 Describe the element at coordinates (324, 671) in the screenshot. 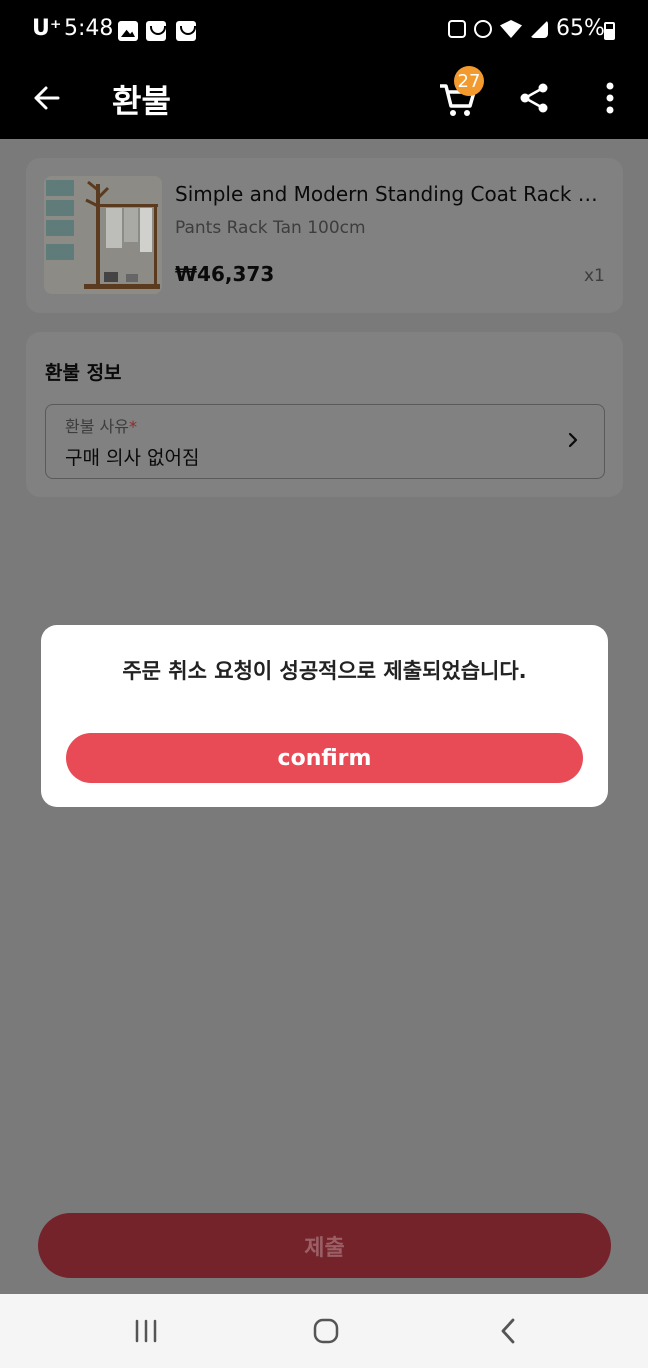

I see `dialog-message: 주문 취소 요청이 성공적으로 제출되었습니다.` at that location.